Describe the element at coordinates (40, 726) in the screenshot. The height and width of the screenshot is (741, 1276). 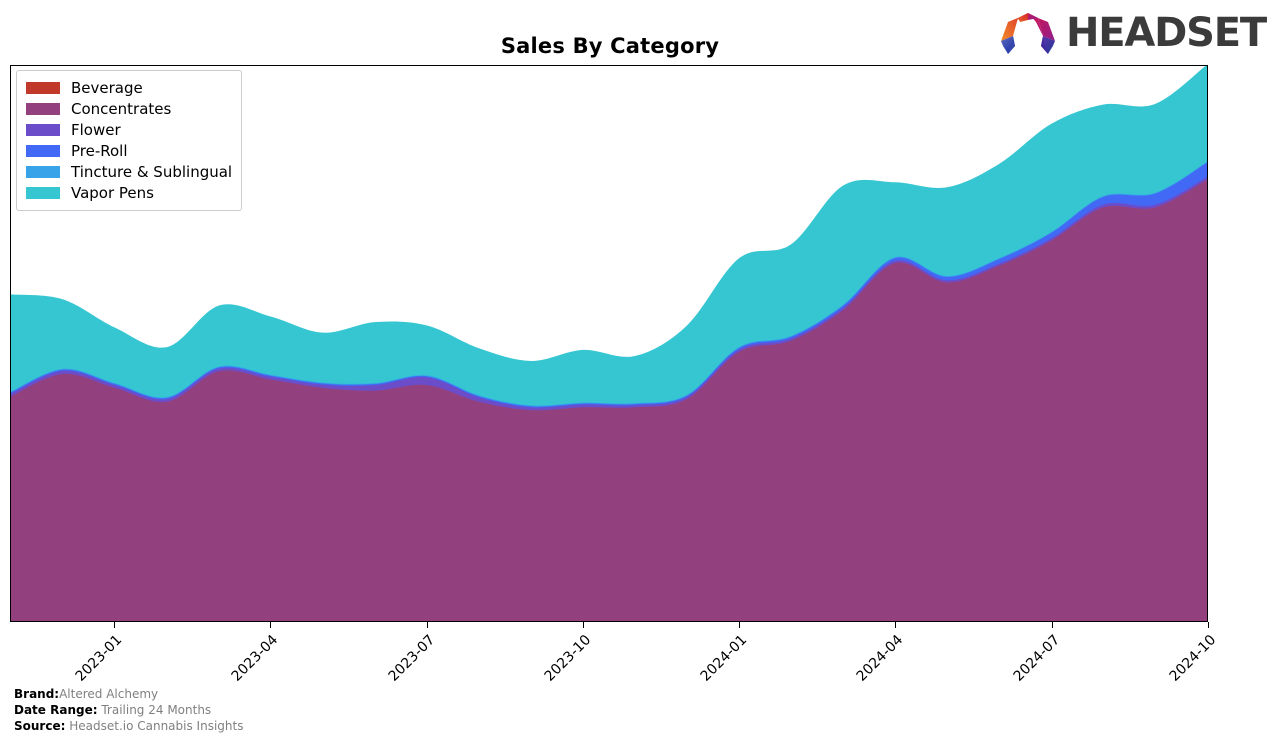
I see `footer-label: Source:` at that location.